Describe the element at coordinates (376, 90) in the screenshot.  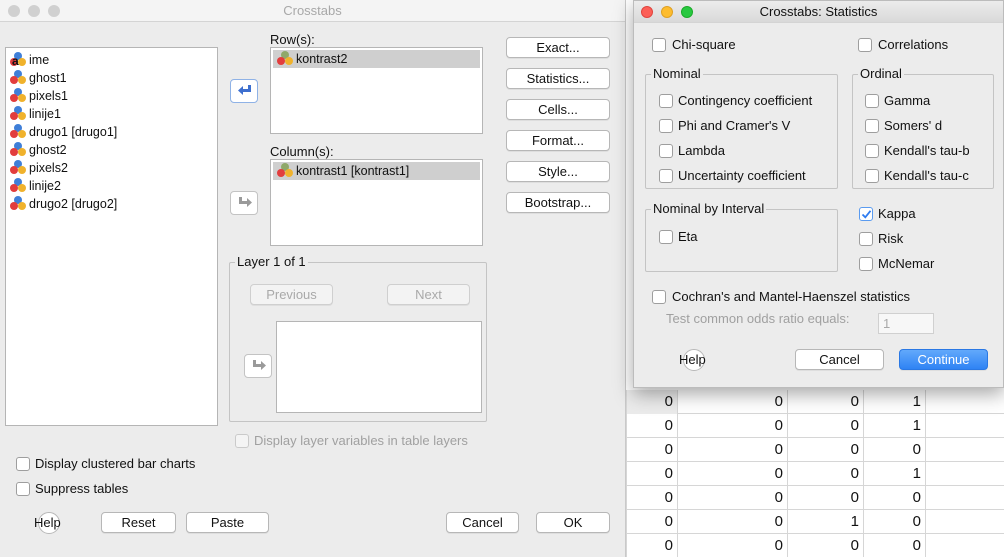
I see `rows-list: kontrast2` at that location.